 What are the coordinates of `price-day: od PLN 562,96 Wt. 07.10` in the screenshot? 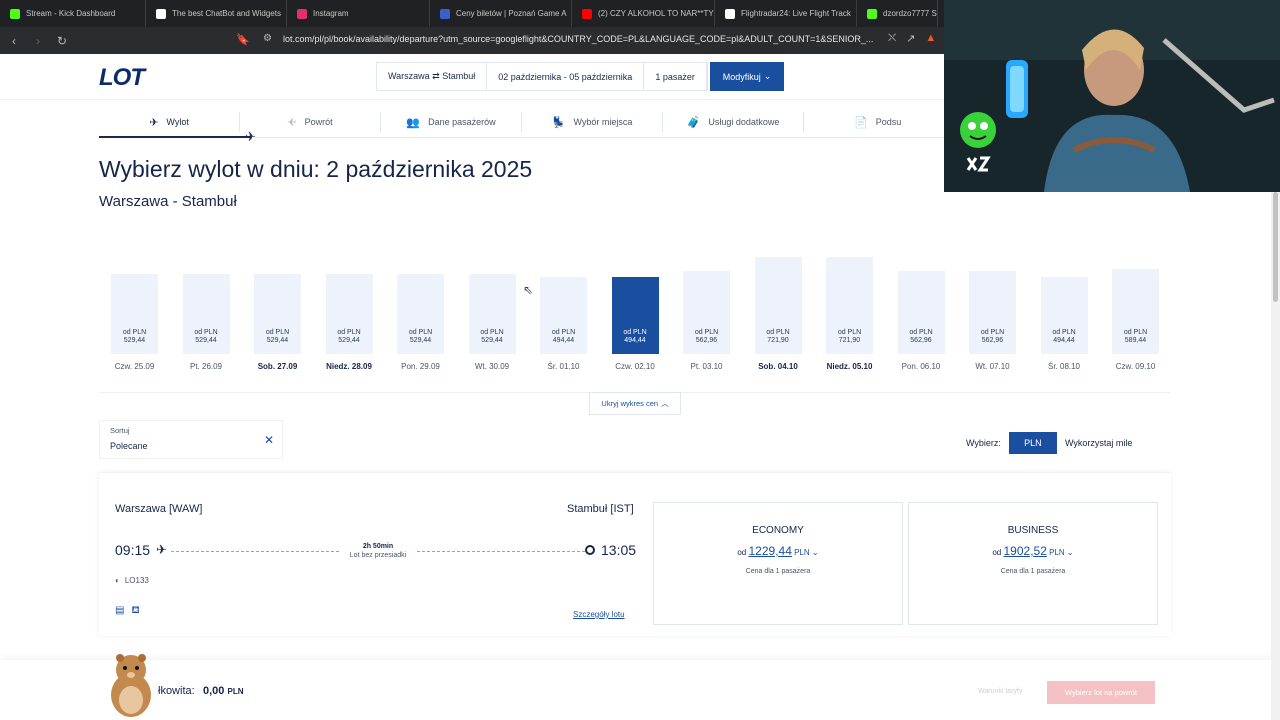 It's located at (992, 312).